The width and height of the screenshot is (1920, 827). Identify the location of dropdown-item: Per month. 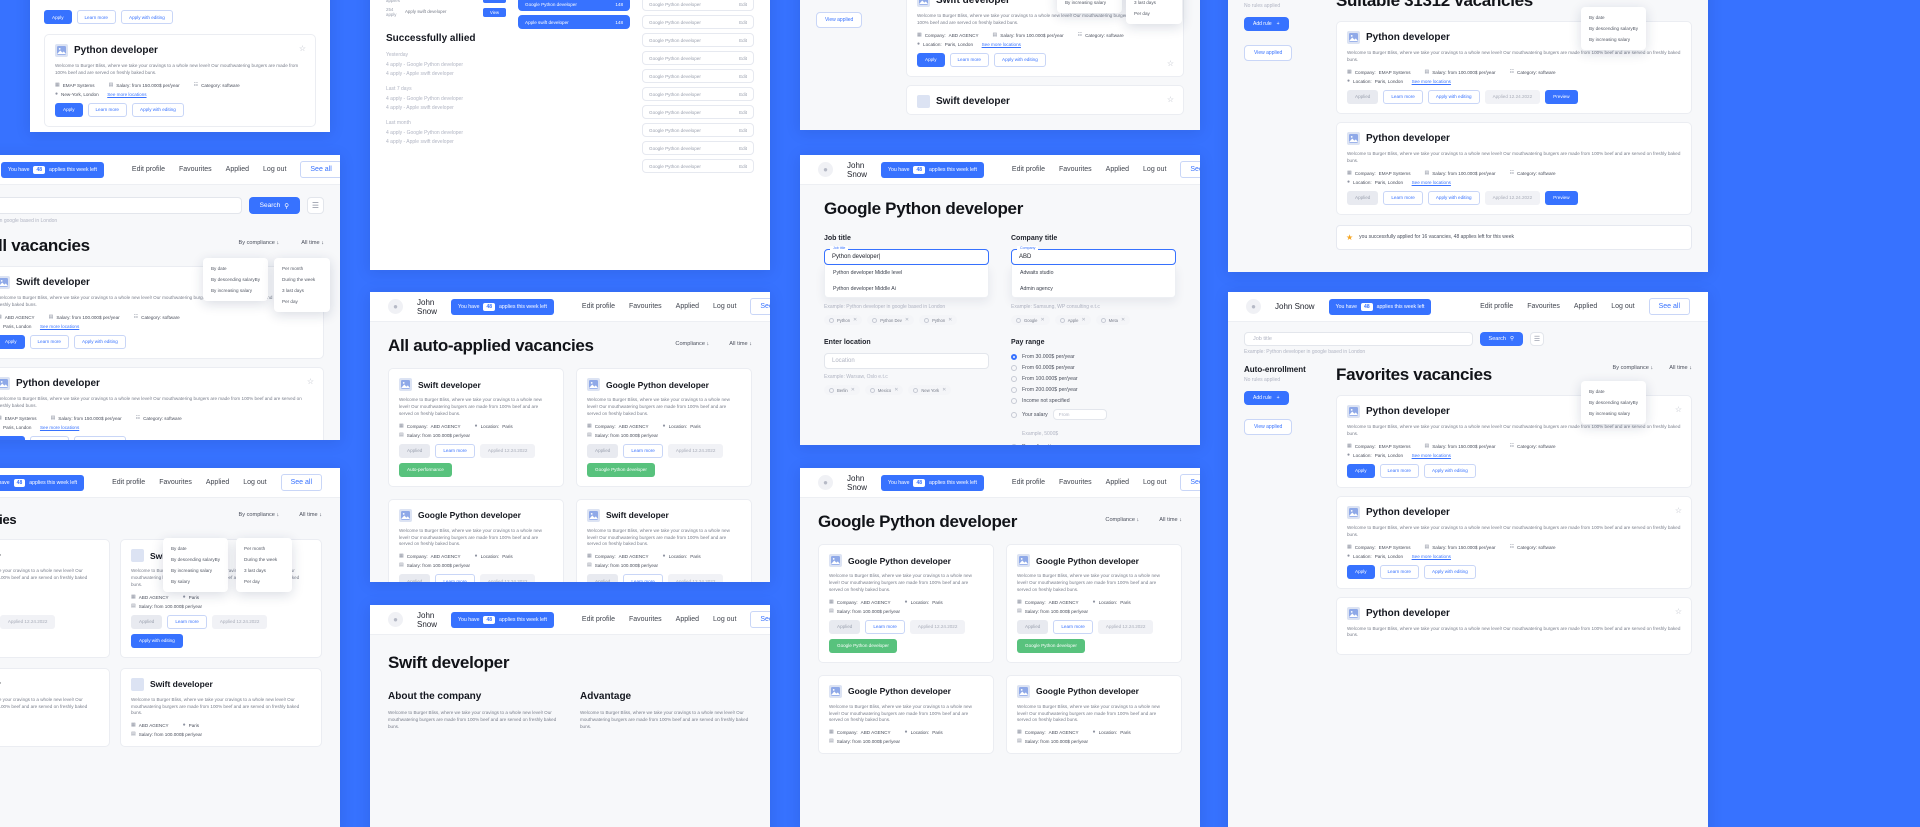
(264, 548).